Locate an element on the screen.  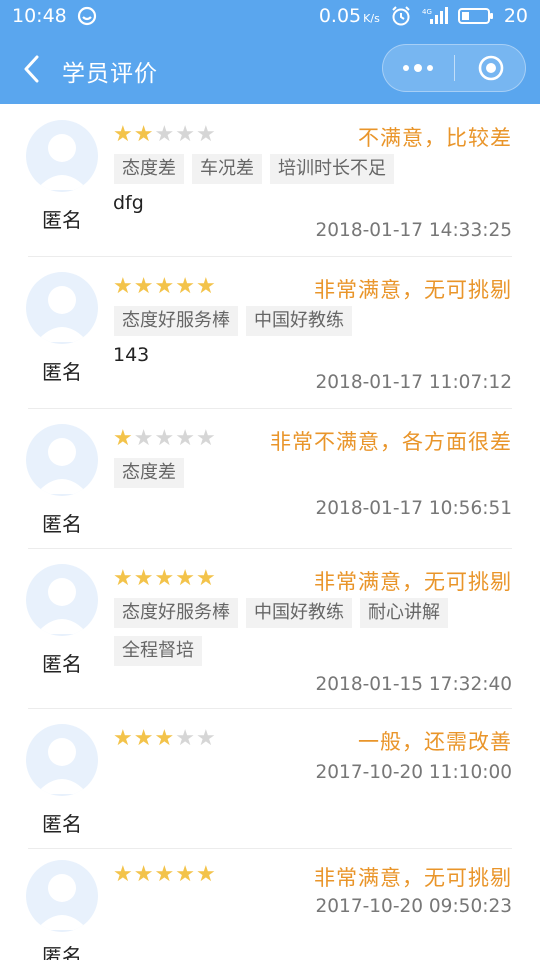
mini-program-capsule is located at coordinates (454, 68).